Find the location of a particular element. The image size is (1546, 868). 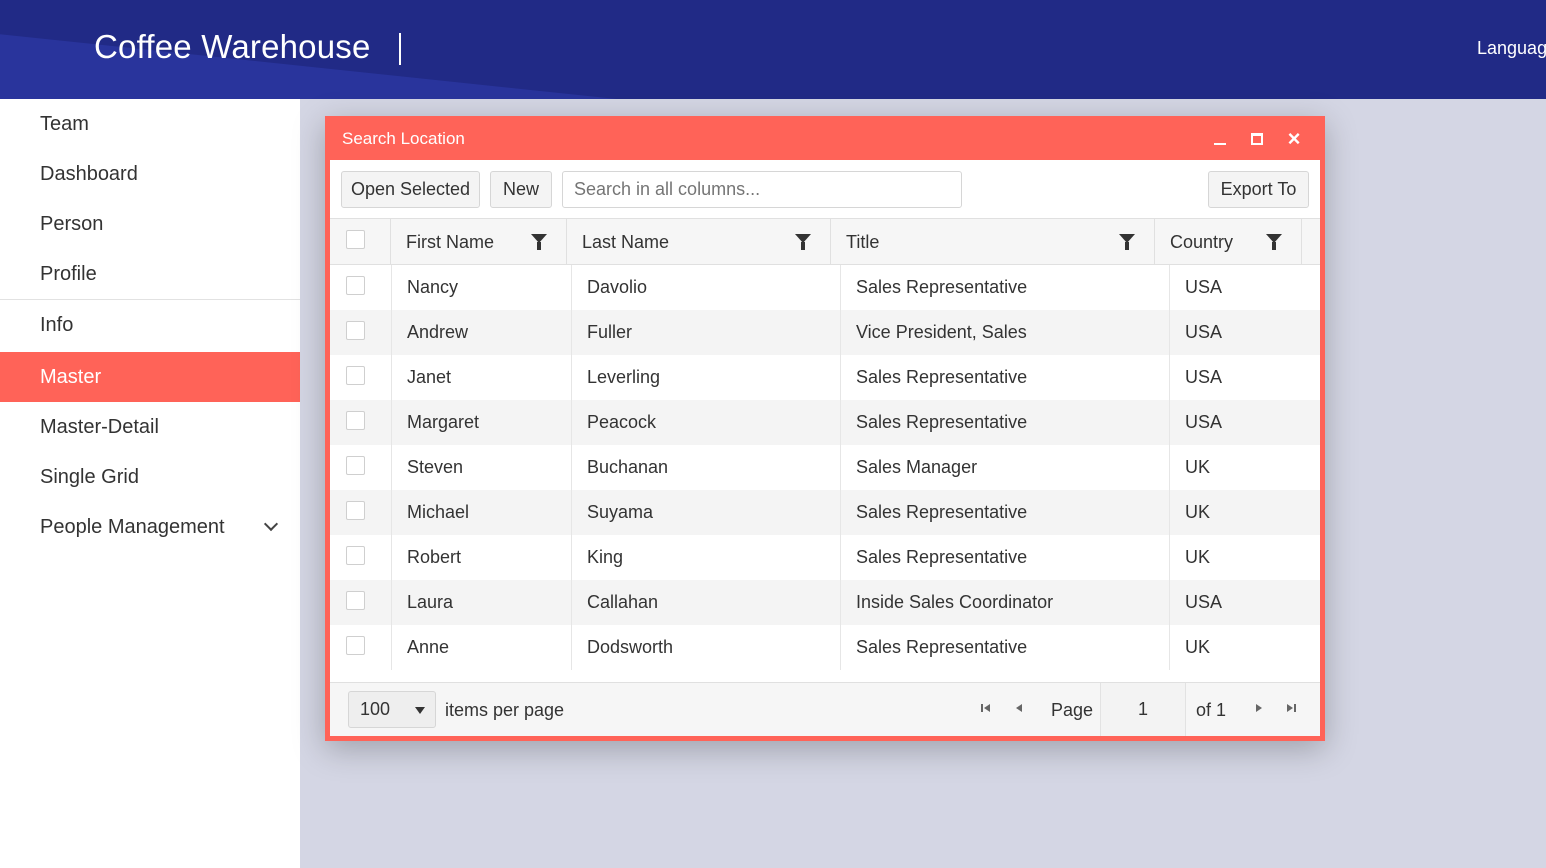

table-row: Andrew Fuller Vice President, Sales USA is located at coordinates (825, 332).